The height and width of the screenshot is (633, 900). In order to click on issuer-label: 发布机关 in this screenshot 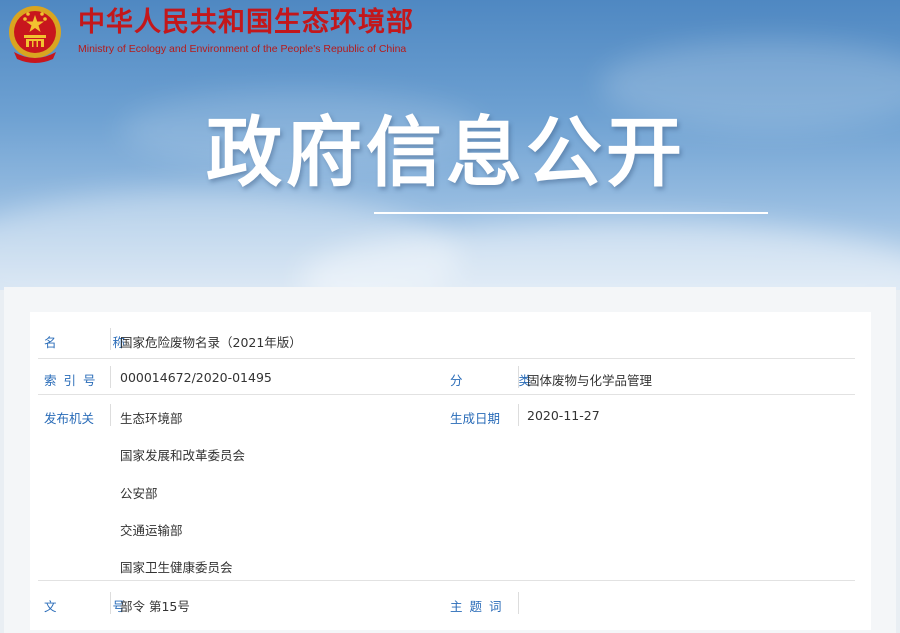, I will do `click(69, 418)`.